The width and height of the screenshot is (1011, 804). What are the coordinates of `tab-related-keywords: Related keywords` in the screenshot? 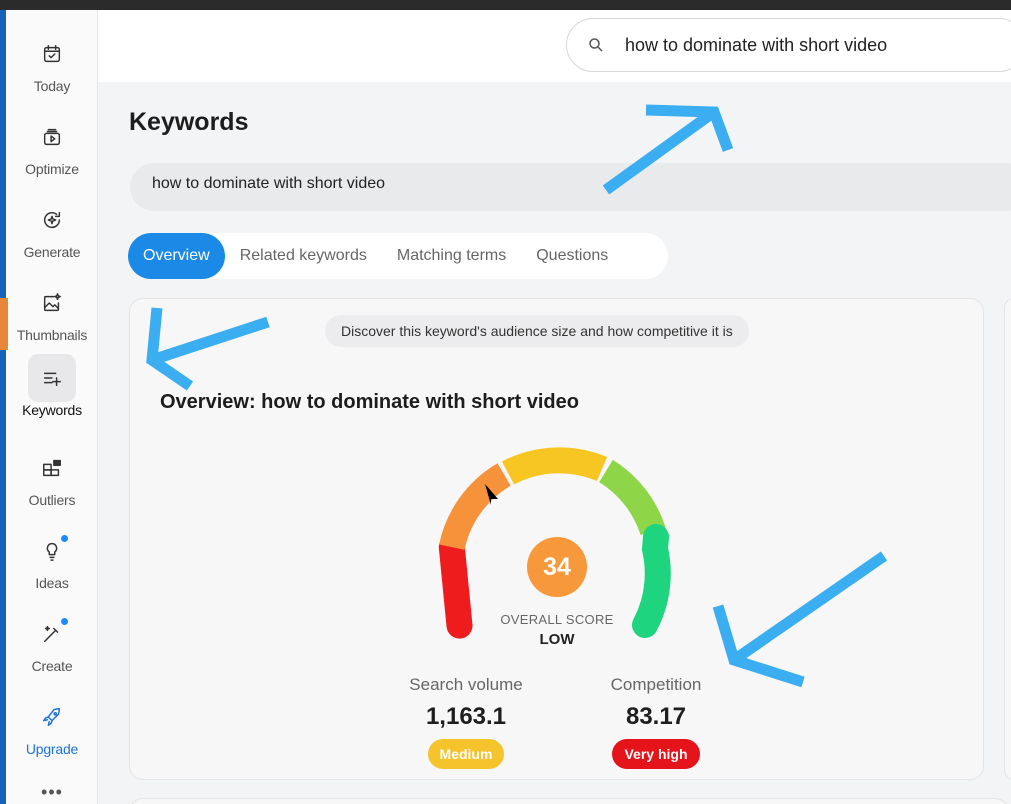 It's located at (303, 256).